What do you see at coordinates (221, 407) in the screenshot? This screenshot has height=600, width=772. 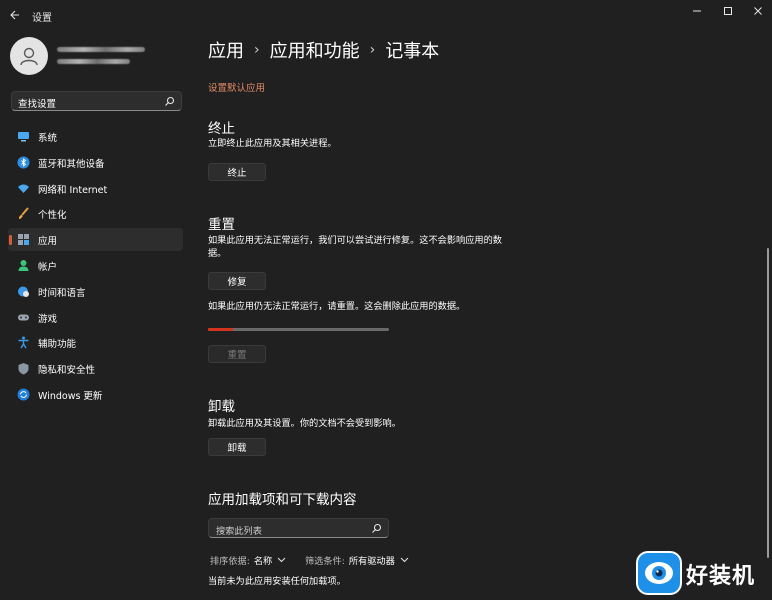 I see `uninstall-heading: 卸载` at bounding box center [221, 407].